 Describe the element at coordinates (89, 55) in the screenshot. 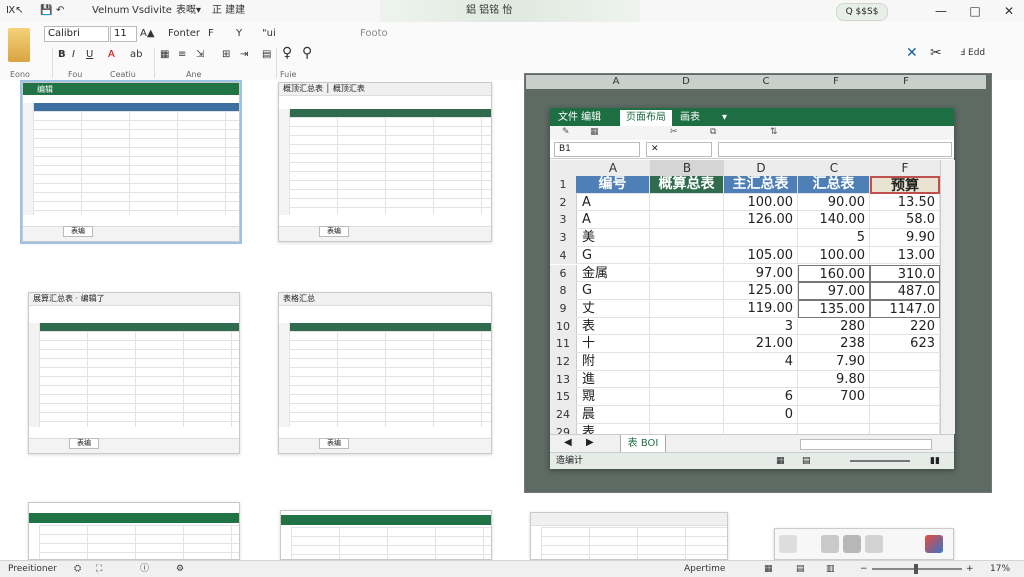

I see `underline-button: U` at that location.